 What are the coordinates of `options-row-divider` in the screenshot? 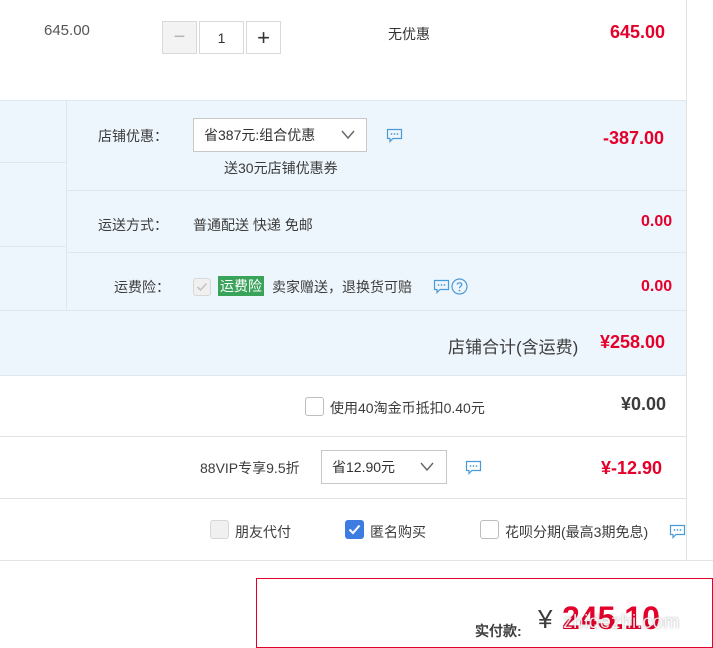 It's located at (356, 560).